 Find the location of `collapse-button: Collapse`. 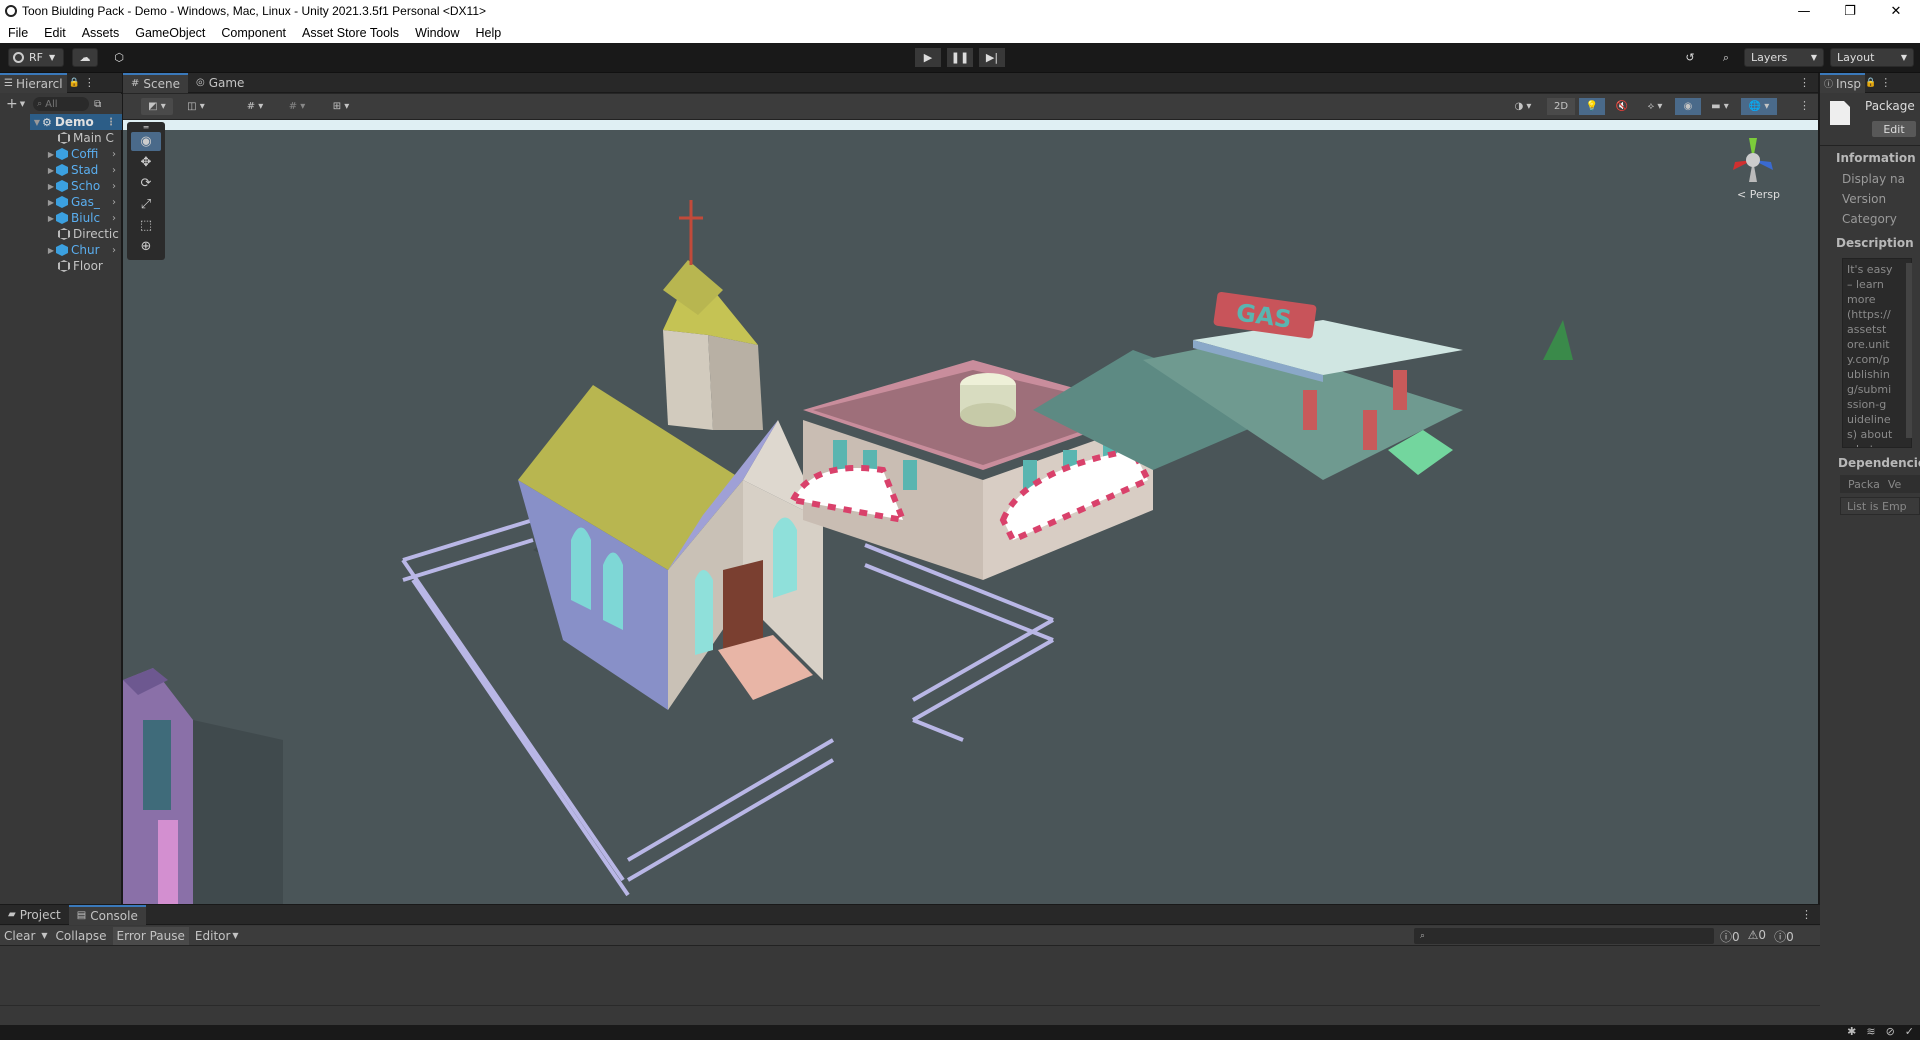

collapse-button: Collapse is located at coordinates (81, 936).